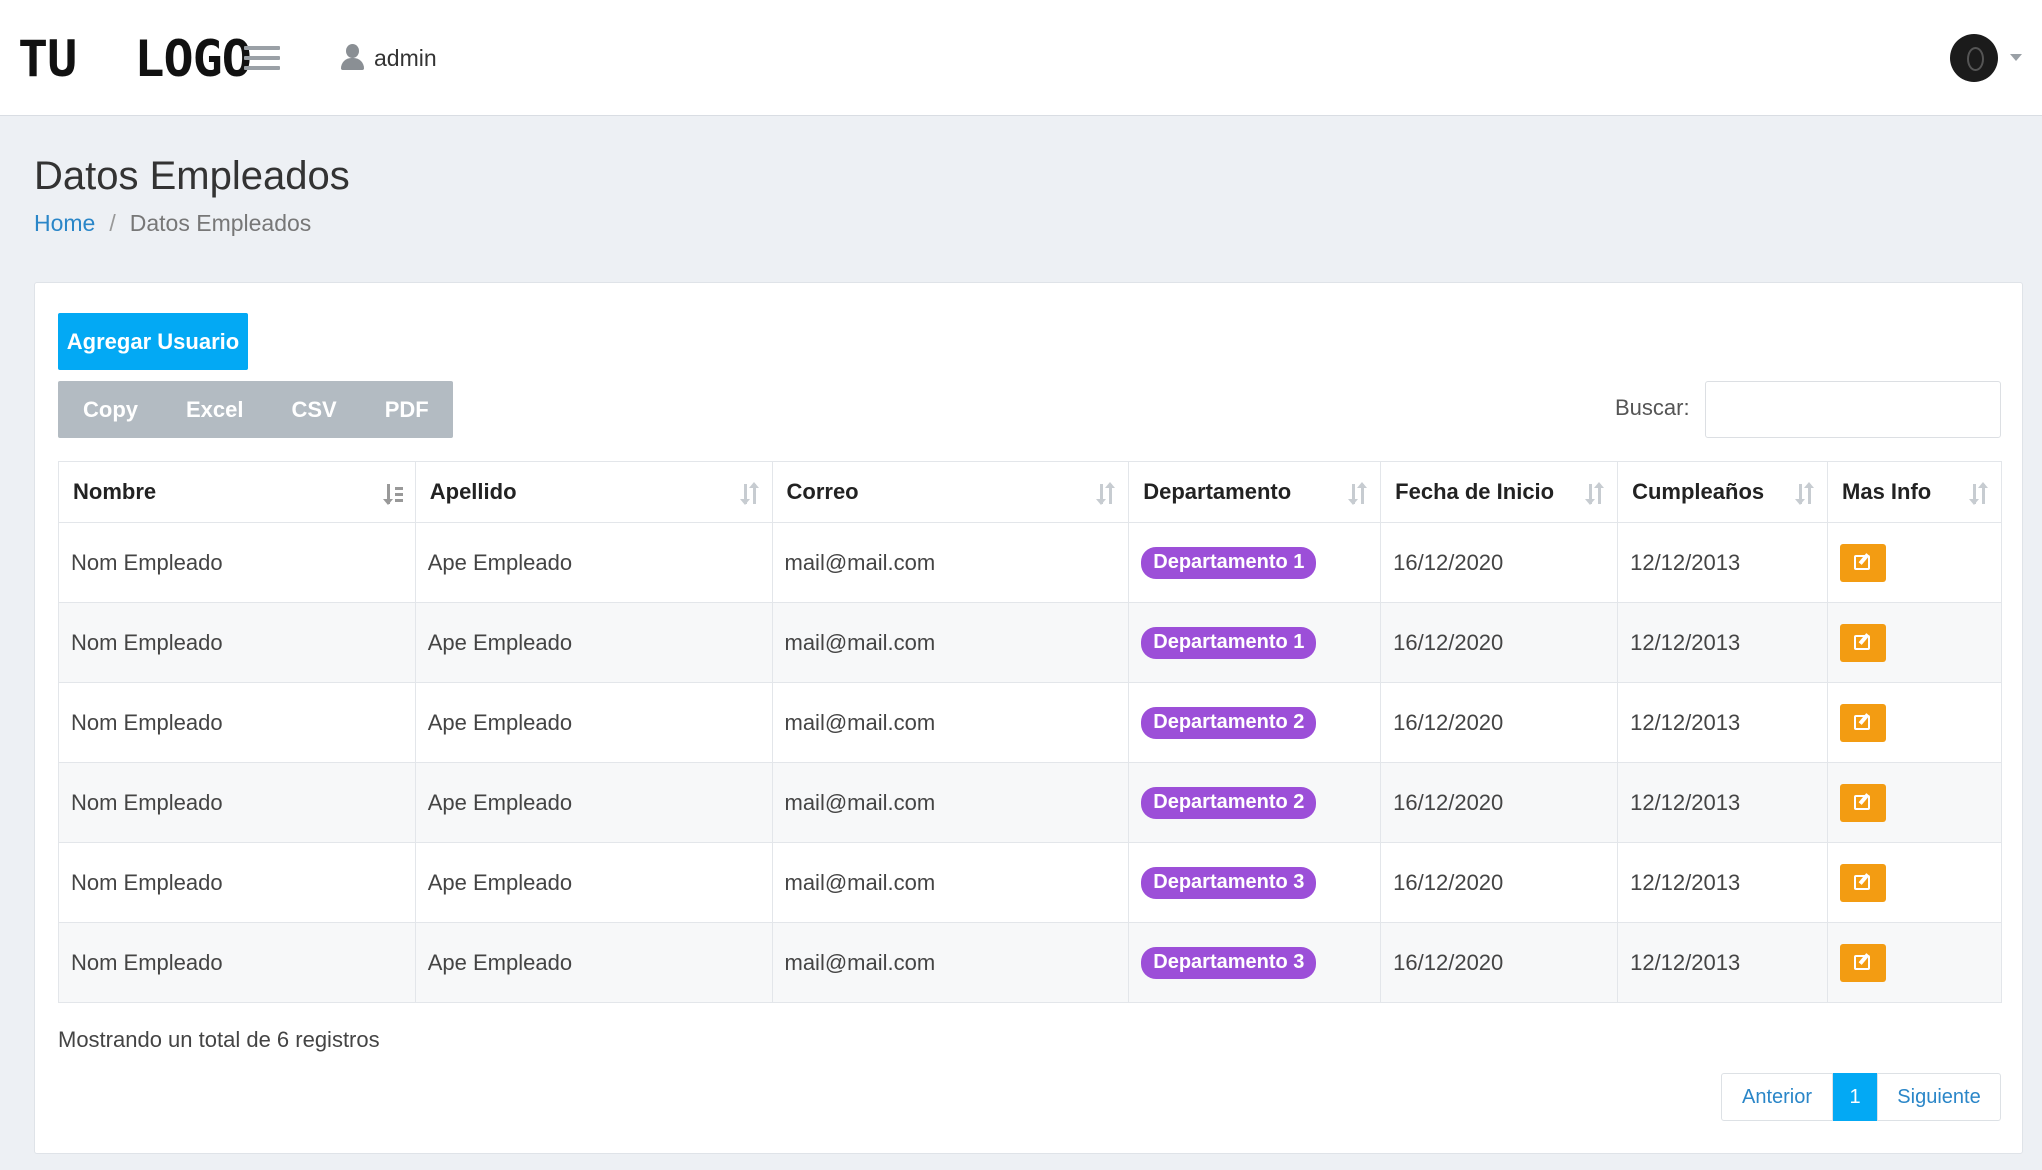 This screenshot has height=1170, width=2042. What do you see at coordinates (1853, 409) in the screenshot?
I see `search-input` at bounding box center [1853, 409].